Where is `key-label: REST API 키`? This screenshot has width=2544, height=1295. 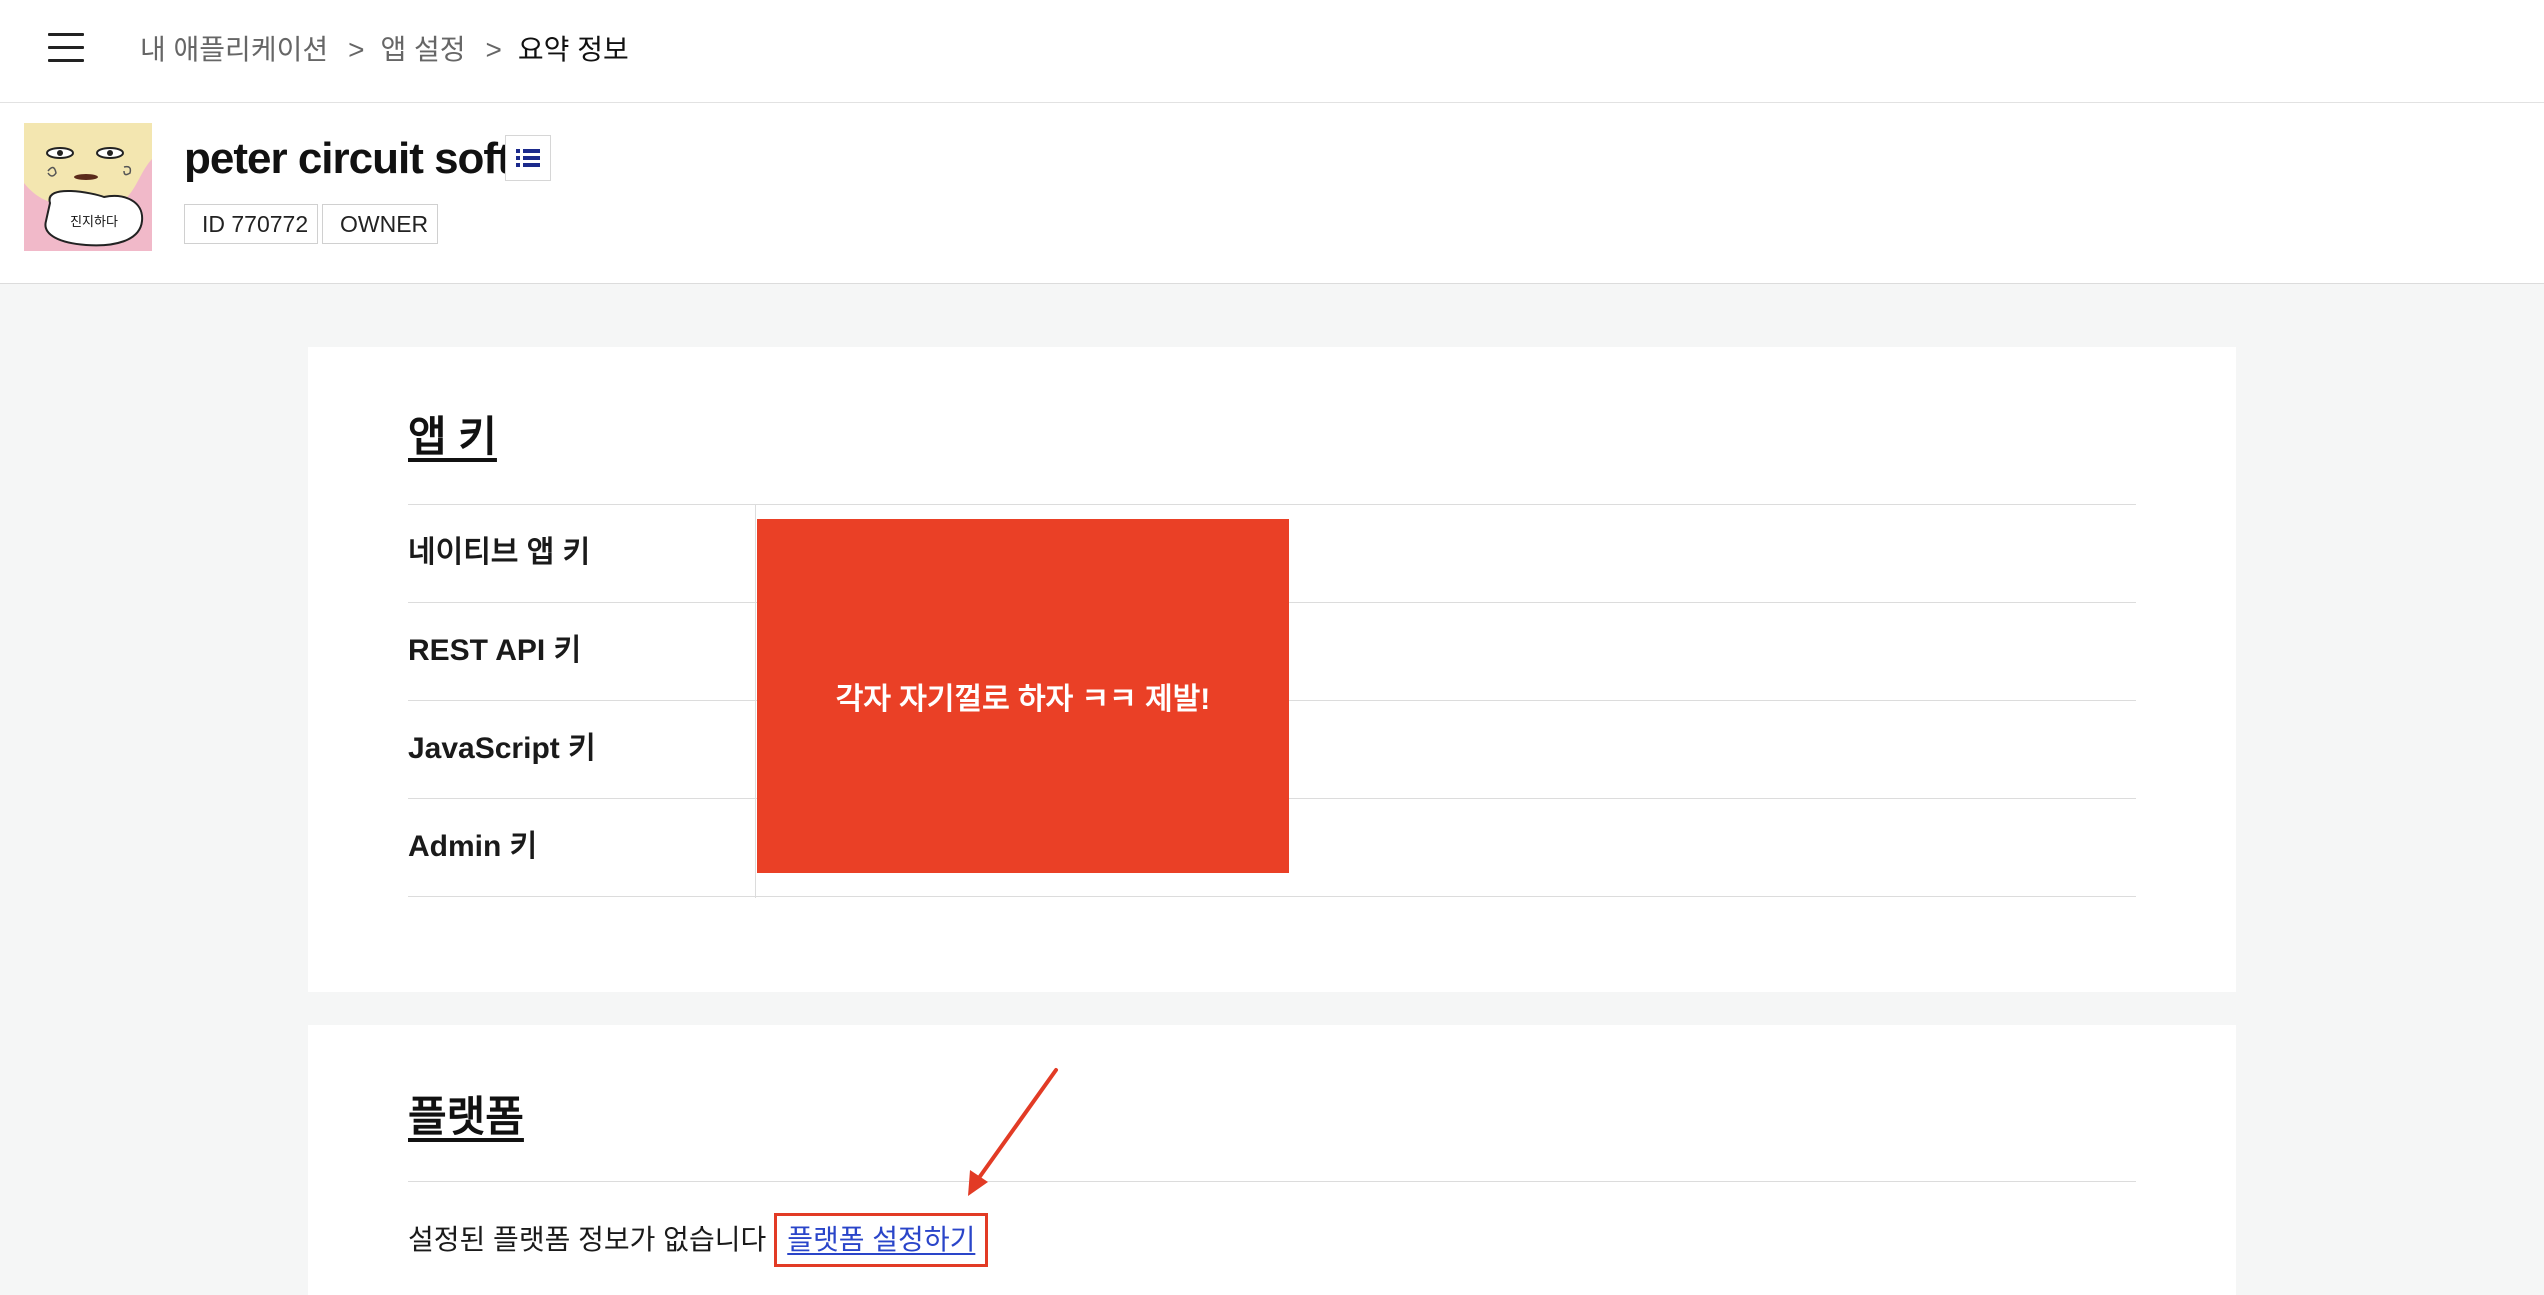 key-label: REST API 키 is located at coordinates (495, 650).